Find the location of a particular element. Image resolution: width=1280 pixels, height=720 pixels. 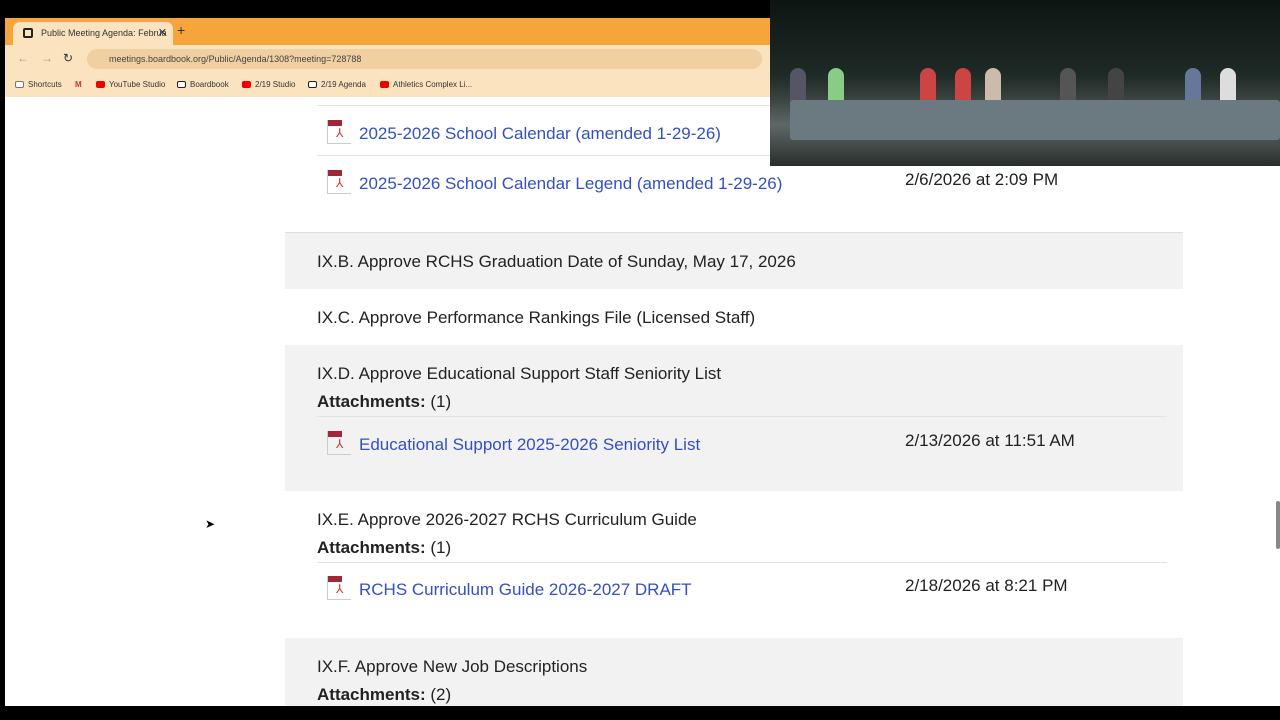

bookmark-label: 2/19 Studio is located at coordinates (275, 84).